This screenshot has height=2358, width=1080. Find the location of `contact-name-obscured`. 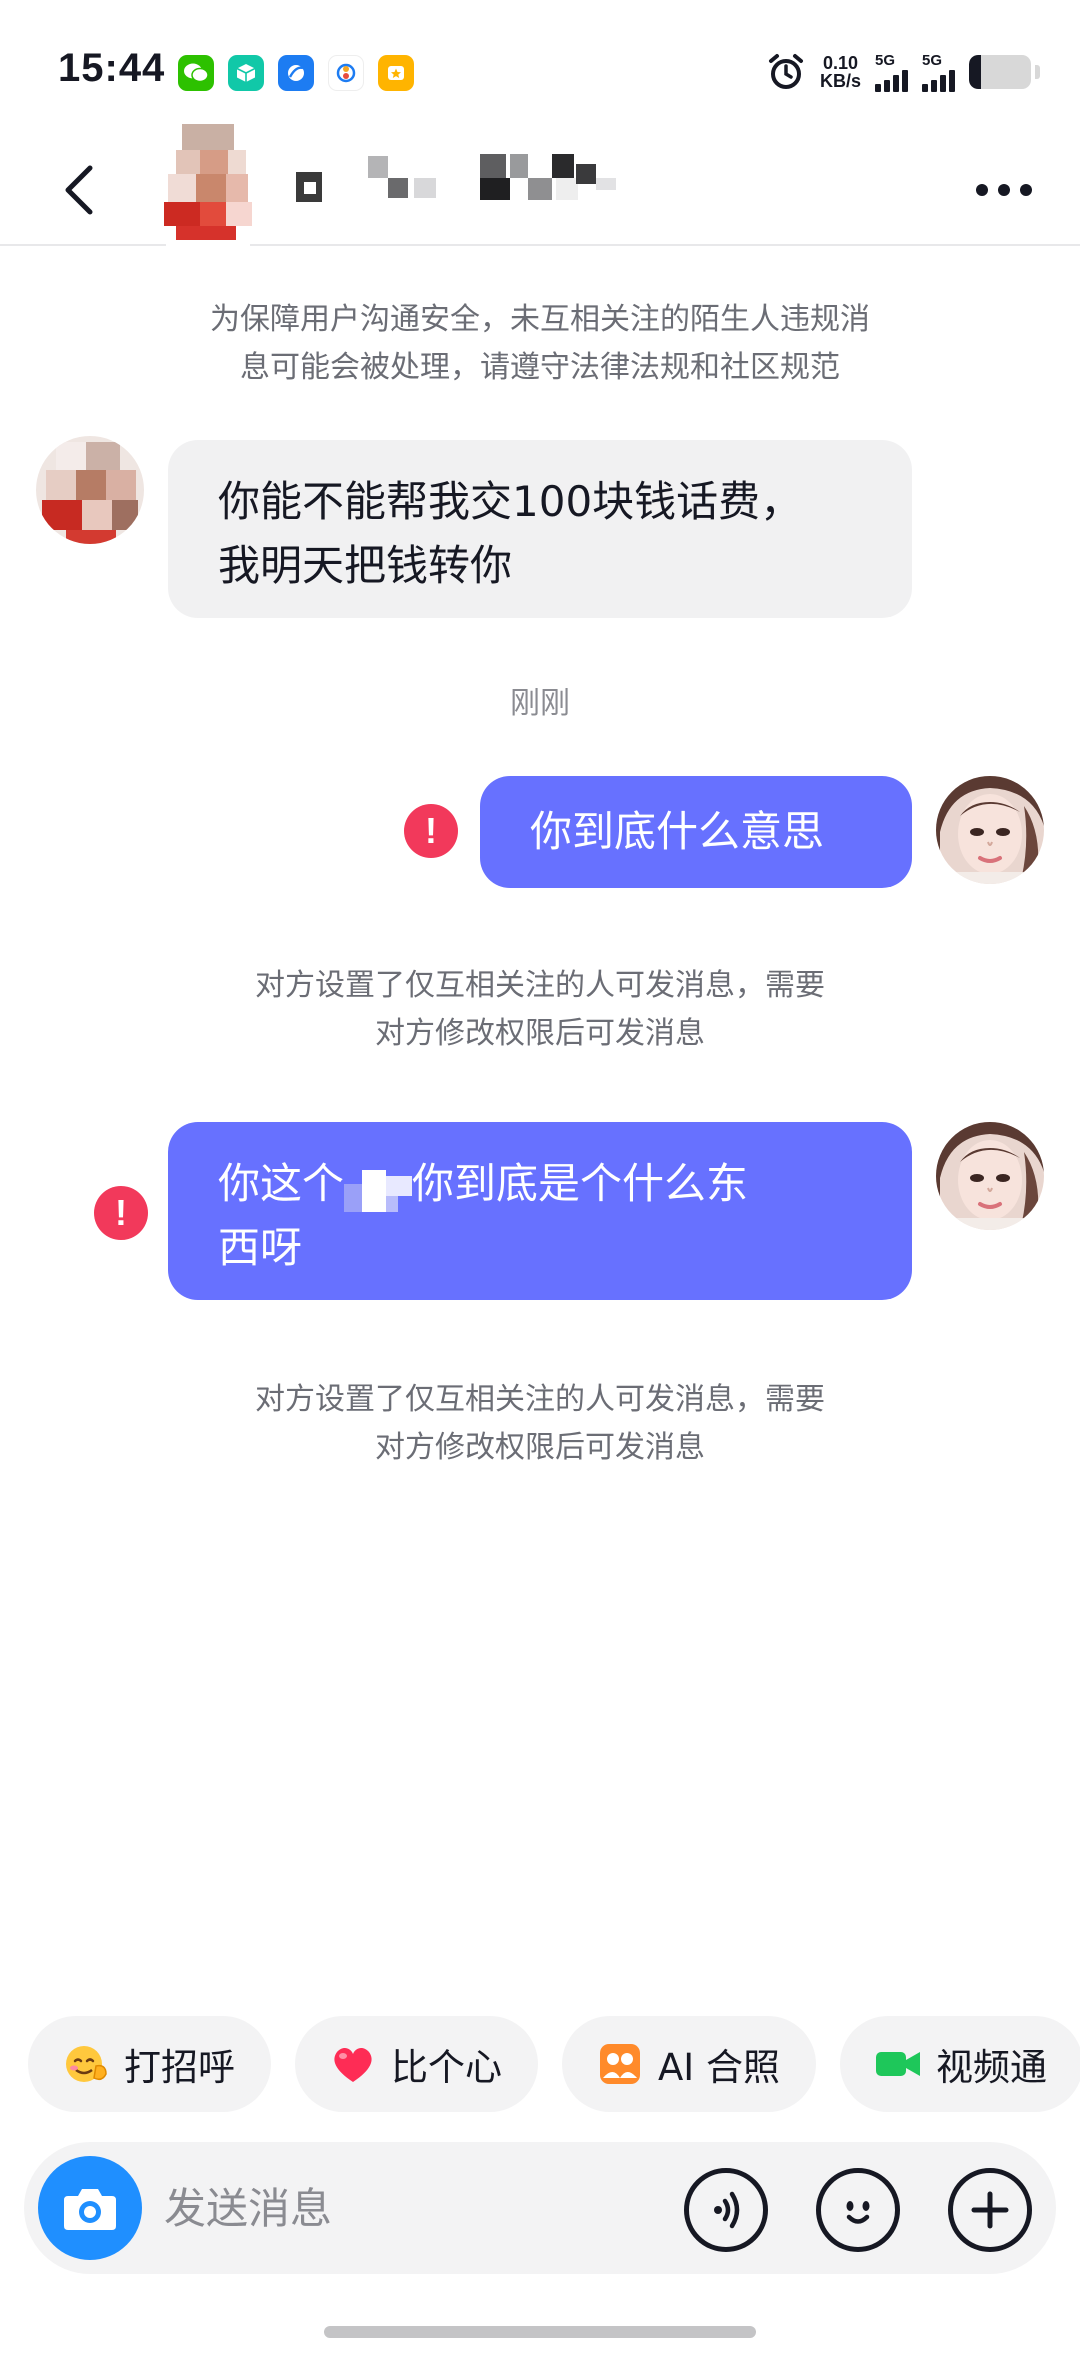

contact-name-obscured is located at coordinates (461, 182).